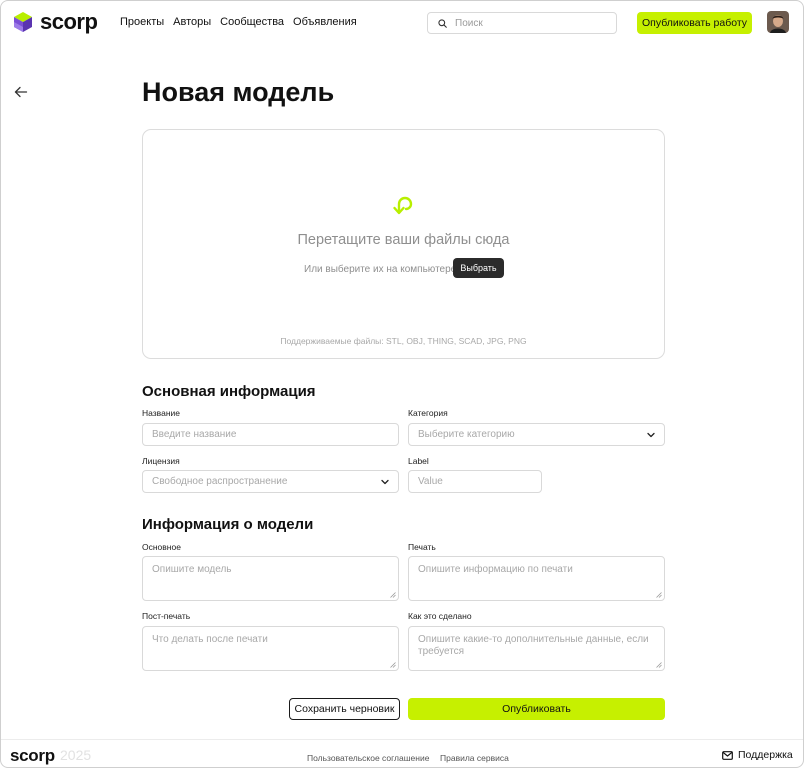 This screenshot has height=768, width=804. What do you see at coordinates (403, 240) in the screenshot?
I see `dropzone-title: Перетащите ваши файлы сюда` at bounding box center [403, 240].